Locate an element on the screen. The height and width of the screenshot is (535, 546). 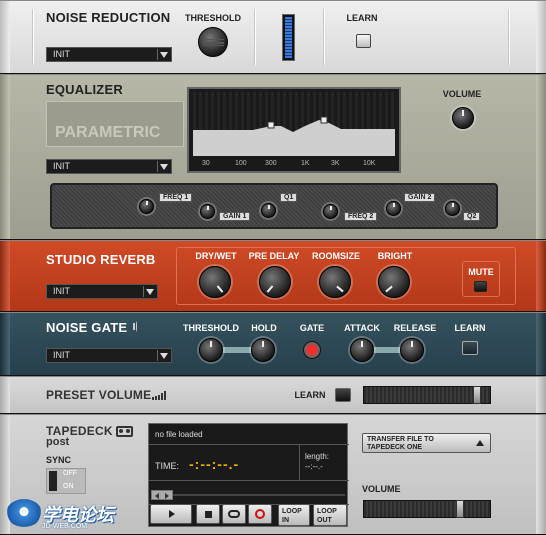
tape-icon is located at coordinates (124, 431).